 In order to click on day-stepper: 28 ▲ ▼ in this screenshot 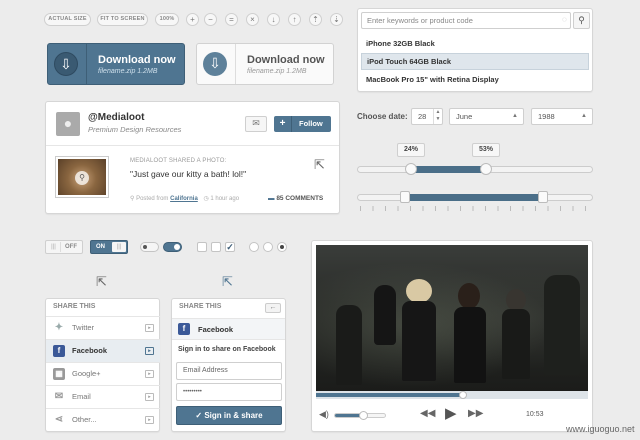, I will do `click(427, 116)`.